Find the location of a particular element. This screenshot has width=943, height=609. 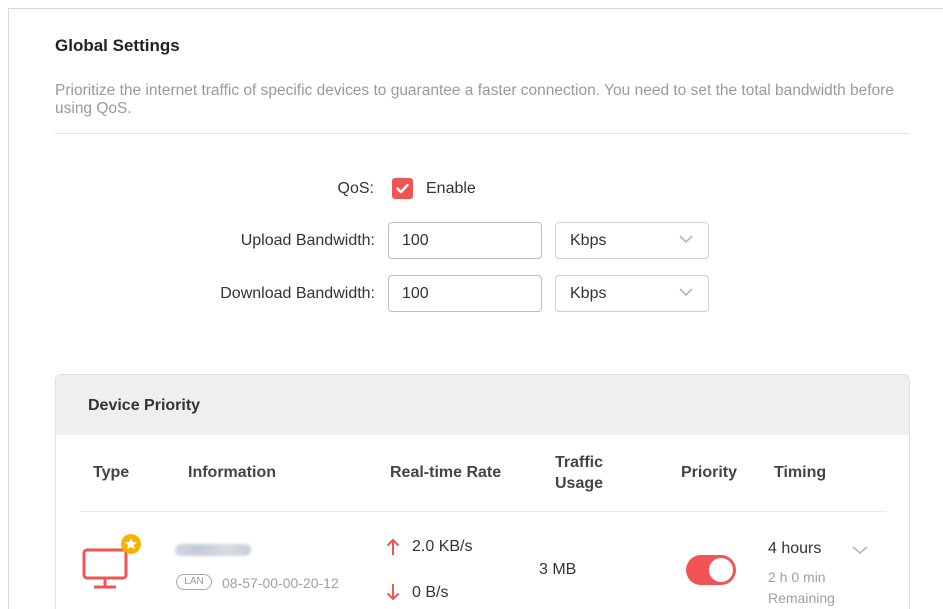

arrow-up-icon is located at coordinates (393, 546).